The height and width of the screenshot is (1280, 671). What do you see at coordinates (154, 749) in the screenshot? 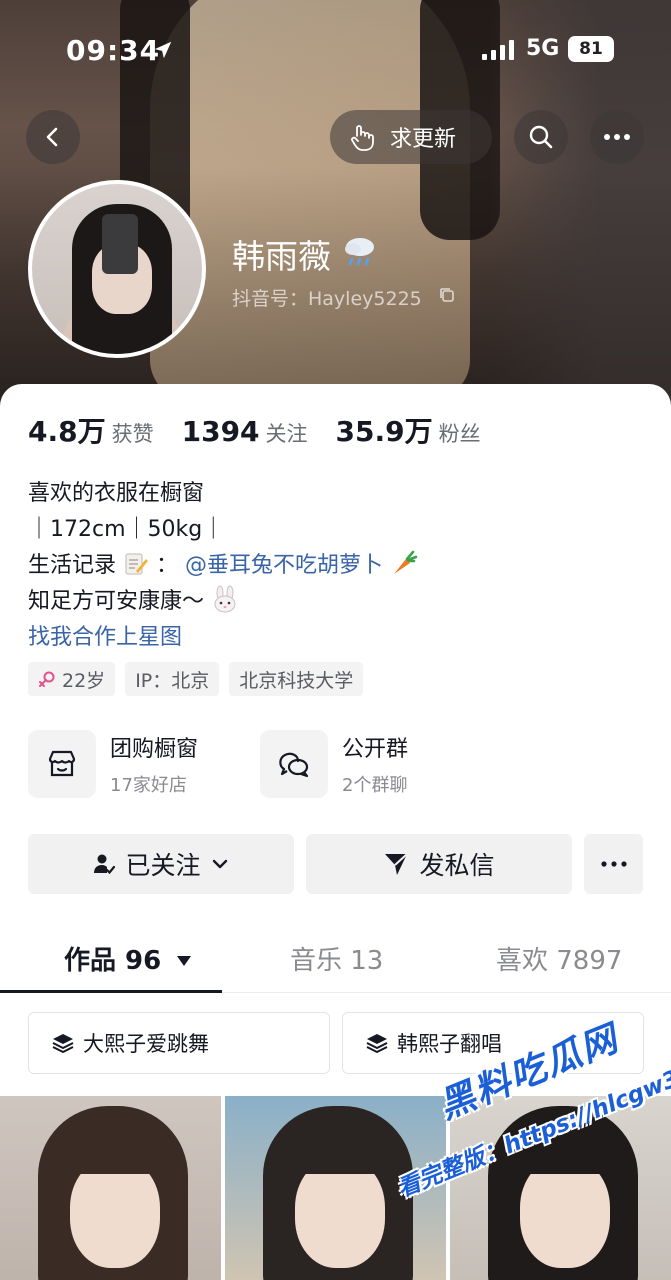
I see `service-title: 团购橱窗` at bounding box center [154, 749].